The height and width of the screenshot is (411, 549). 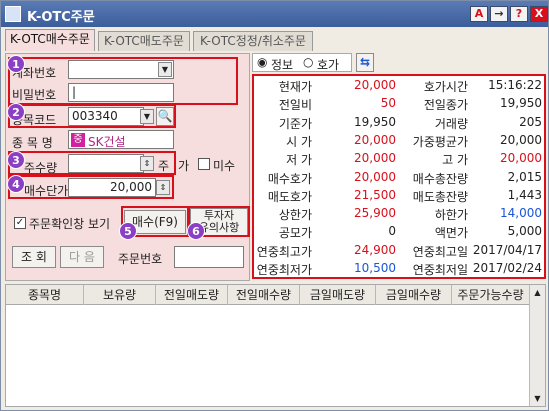 I want to click on help-icon: ?, so click(x=519, y=14).